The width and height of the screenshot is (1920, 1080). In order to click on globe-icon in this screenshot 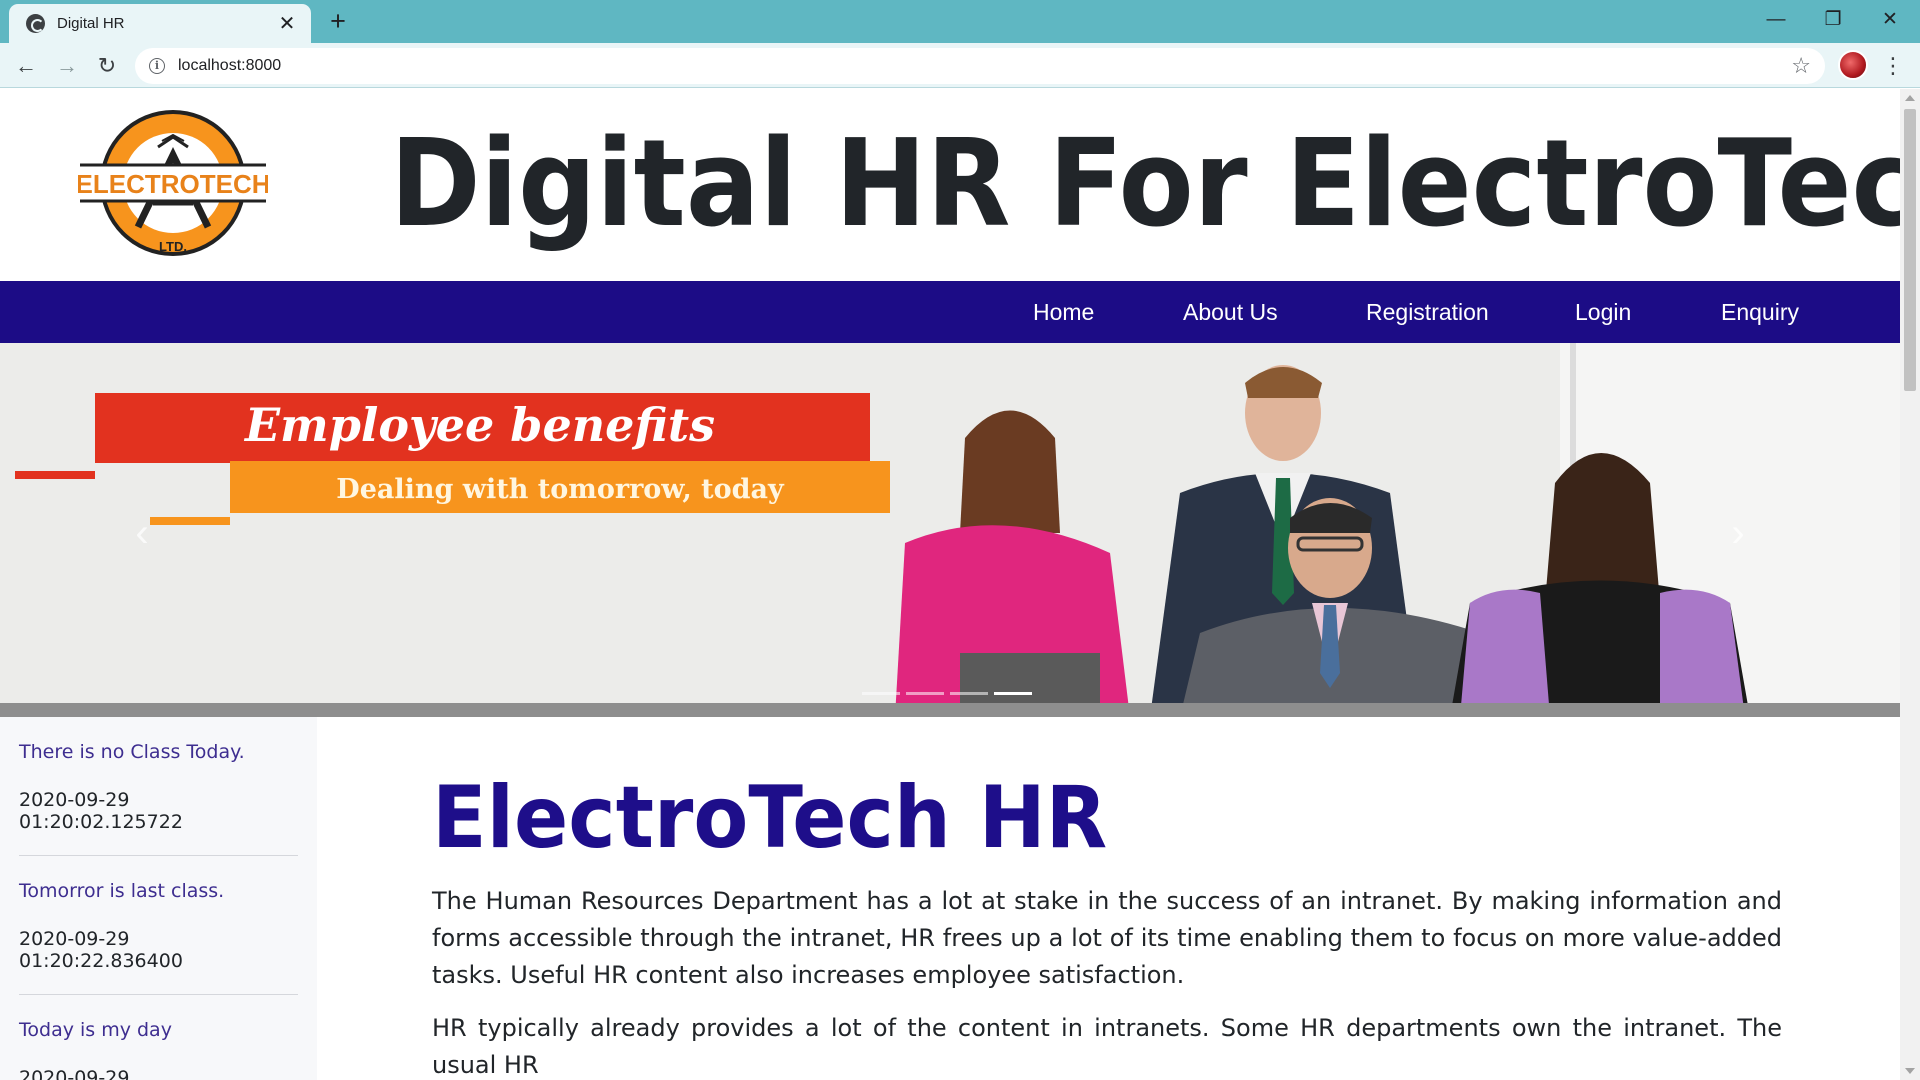, I will do `click(35, 23)`.